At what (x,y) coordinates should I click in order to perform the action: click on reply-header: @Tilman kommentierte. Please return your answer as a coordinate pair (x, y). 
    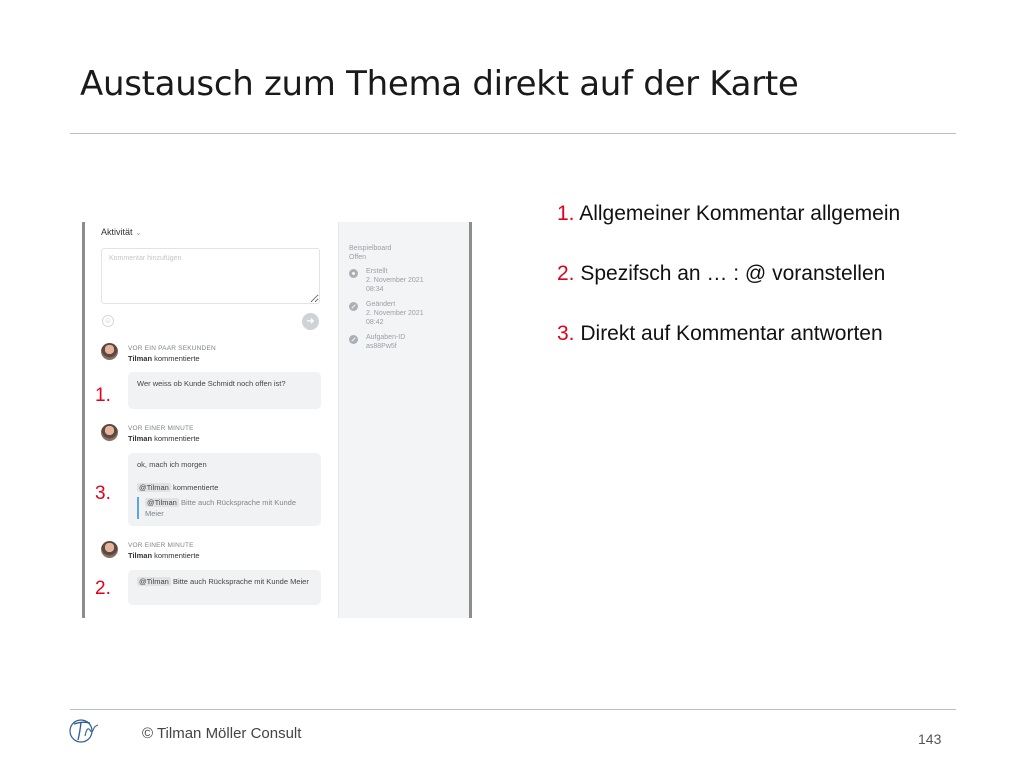
    Looking at the image, I should click on (224, 487).